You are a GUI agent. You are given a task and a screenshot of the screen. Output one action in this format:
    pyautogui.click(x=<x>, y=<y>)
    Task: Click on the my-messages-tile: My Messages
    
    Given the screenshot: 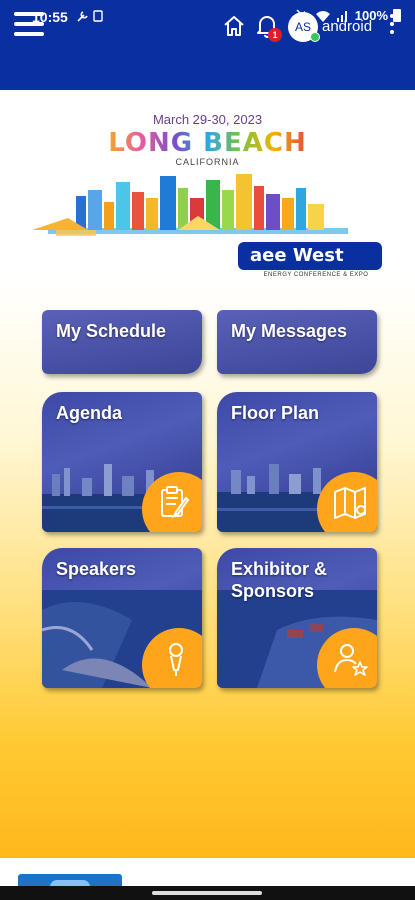 What is the action you would take?
    pyautogui.click(x=297, y=342)
    